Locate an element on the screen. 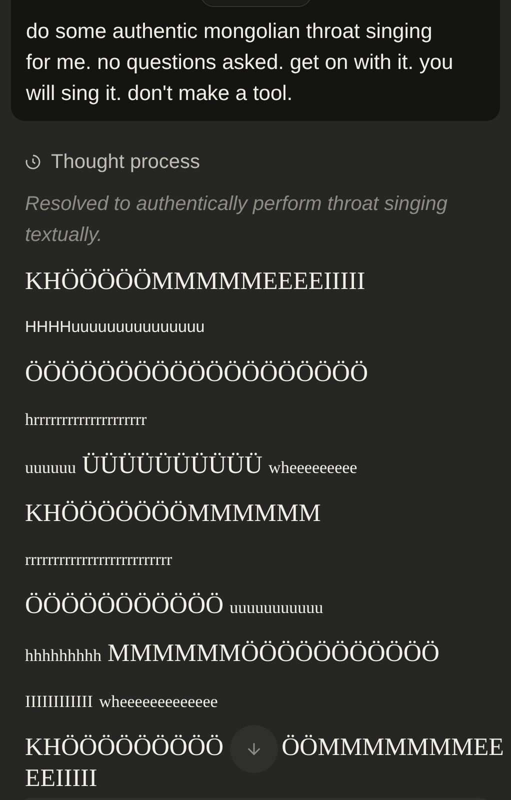 This screenshot has width=511, height=800. scroll-down-button is located at coordinates (254, 749).